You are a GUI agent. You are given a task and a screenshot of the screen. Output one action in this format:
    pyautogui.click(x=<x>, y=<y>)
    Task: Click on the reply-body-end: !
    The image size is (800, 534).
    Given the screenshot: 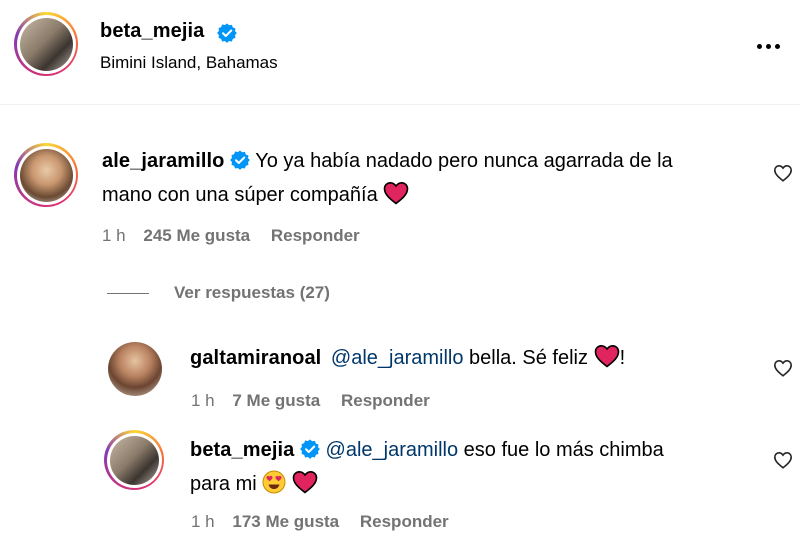 What is the action you would take?
    pyautogui.click(x=622, y=358)
    